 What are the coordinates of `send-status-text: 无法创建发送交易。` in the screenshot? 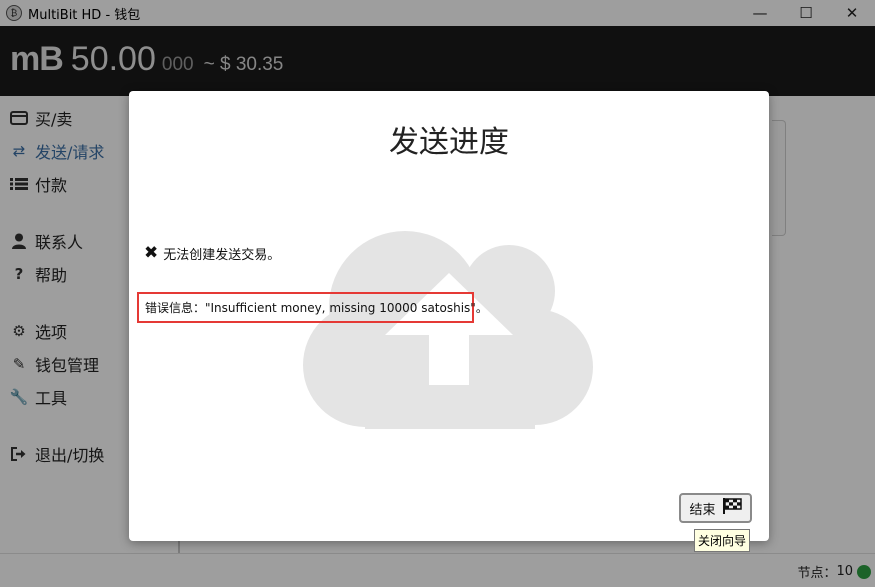 It's located at (222, 255).